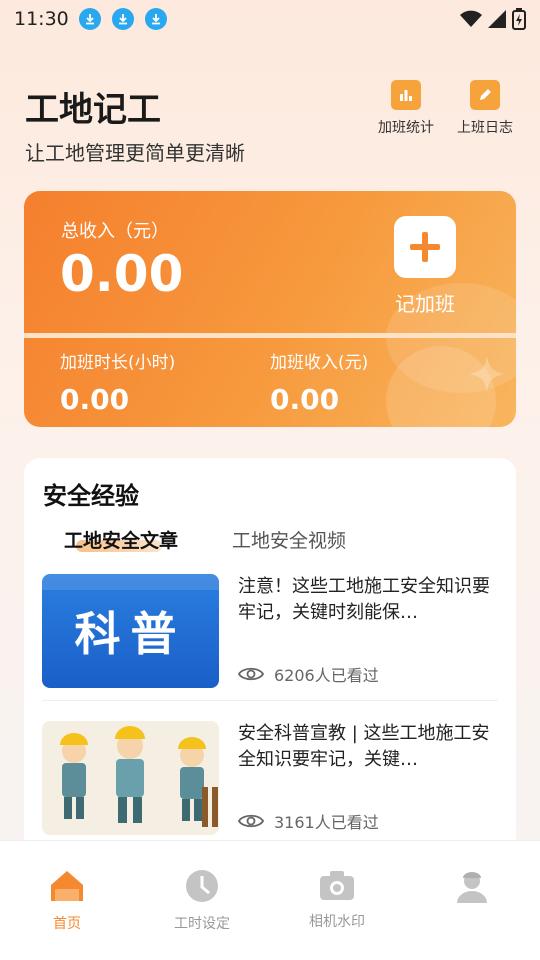 This screenshot has height=960, width=540. Describe the element at coordinates (406, 95) in the screenshot. I see `chart-calendar-icon` at that location.